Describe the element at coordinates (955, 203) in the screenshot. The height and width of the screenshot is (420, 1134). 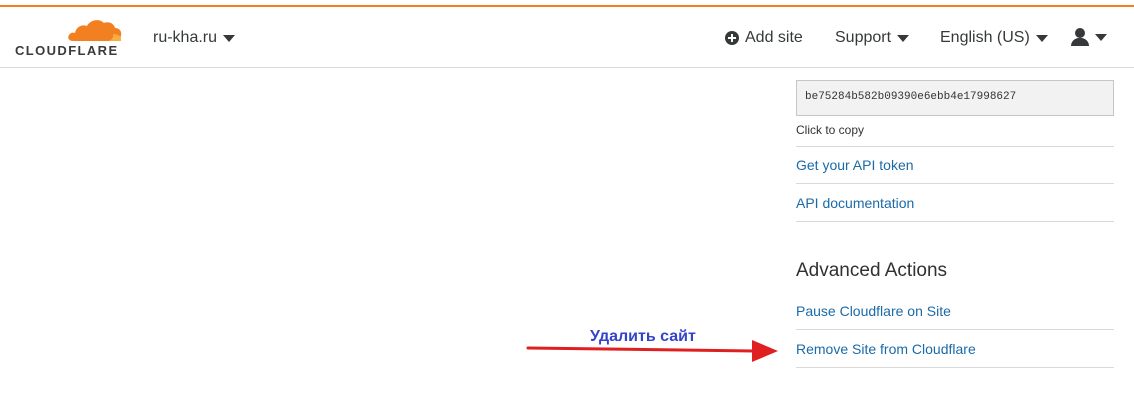
I see `api-documentation-link: API documentation` at that location.